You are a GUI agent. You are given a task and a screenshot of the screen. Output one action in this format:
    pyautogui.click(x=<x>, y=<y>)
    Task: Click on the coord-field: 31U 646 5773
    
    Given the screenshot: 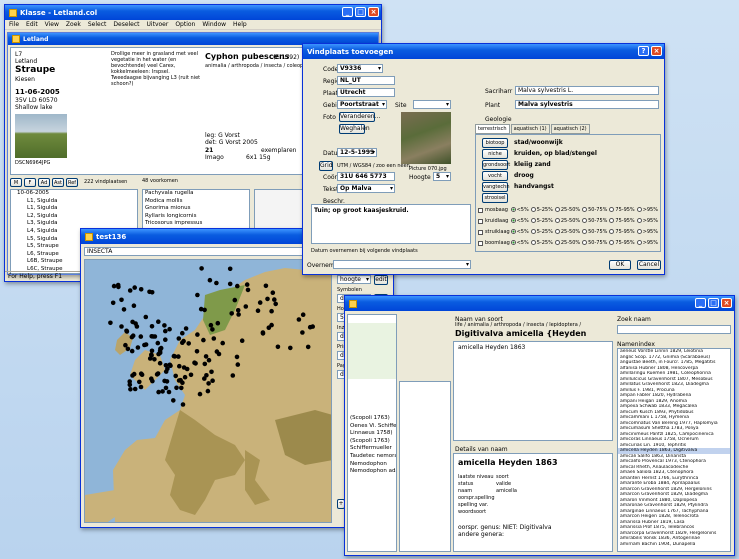 What is the action you would take?
    pyautogui.click(x=366, y=176)
    